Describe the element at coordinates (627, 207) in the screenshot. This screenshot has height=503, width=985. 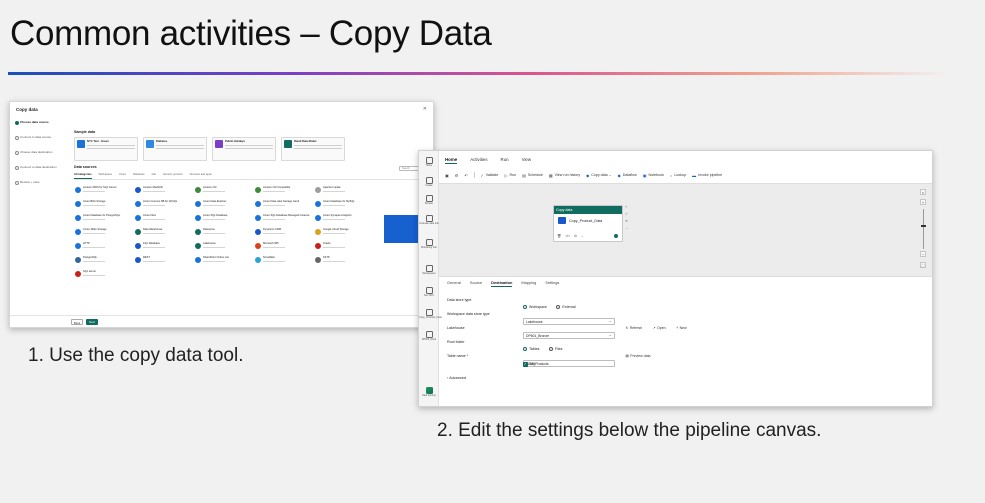
I see `plus-icon: +` at that location.